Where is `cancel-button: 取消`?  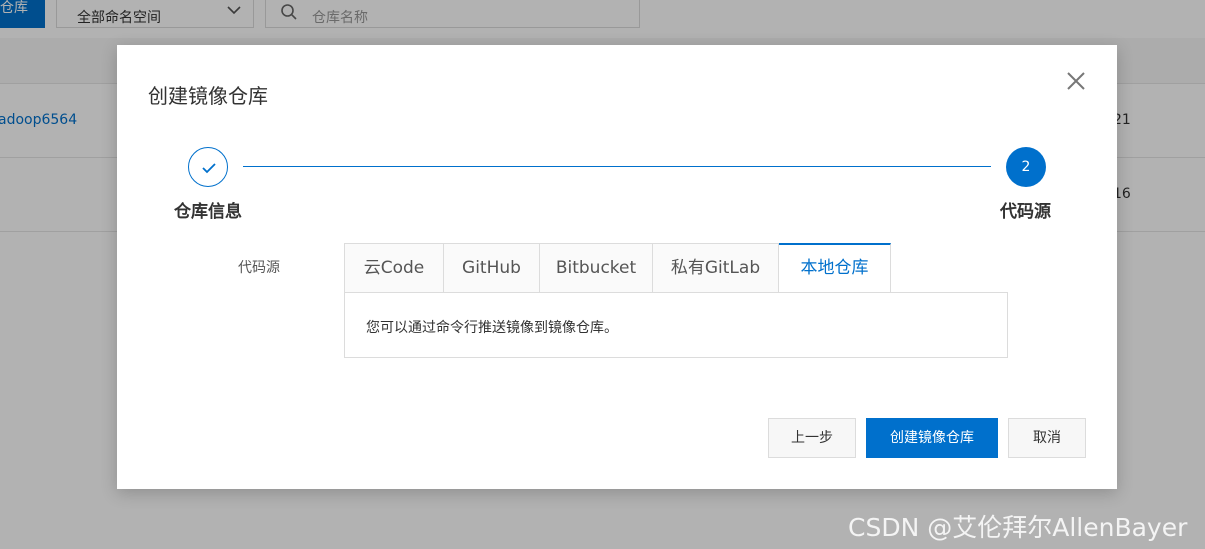 cancel-button: 取消 is located at coordinates (1047, 438).